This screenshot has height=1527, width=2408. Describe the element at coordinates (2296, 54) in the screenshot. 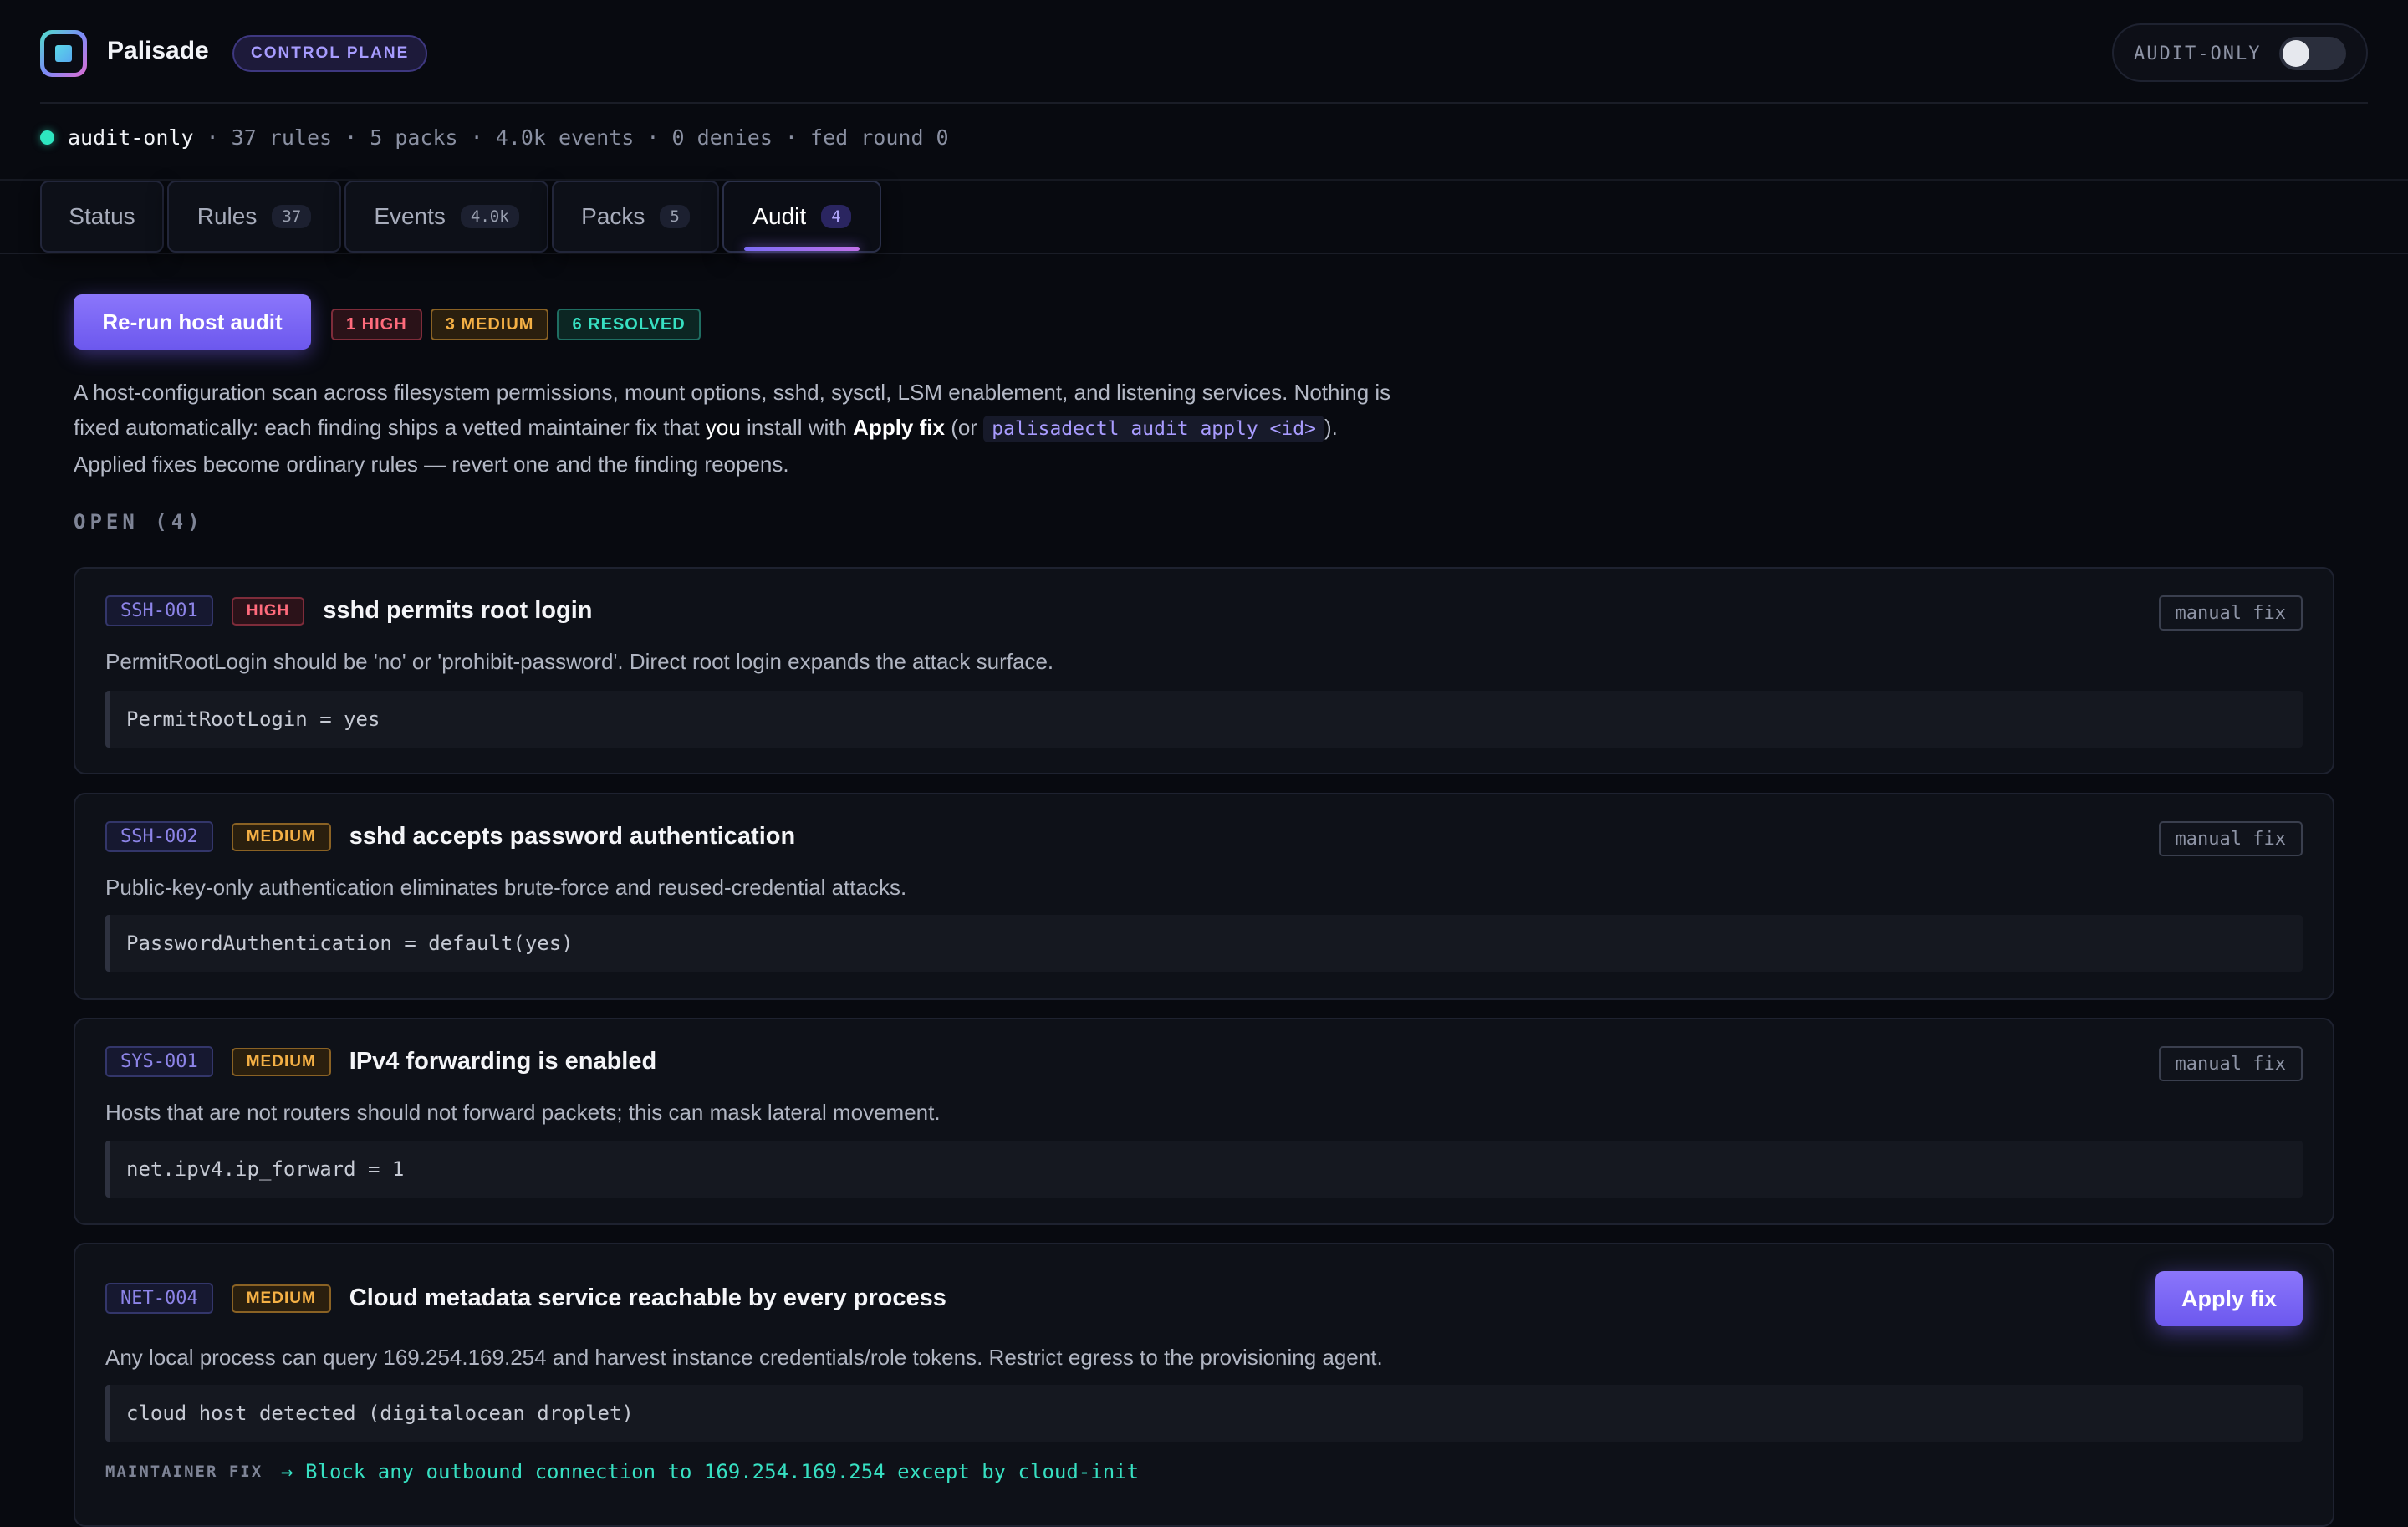

I see `switch-knob` at that location.